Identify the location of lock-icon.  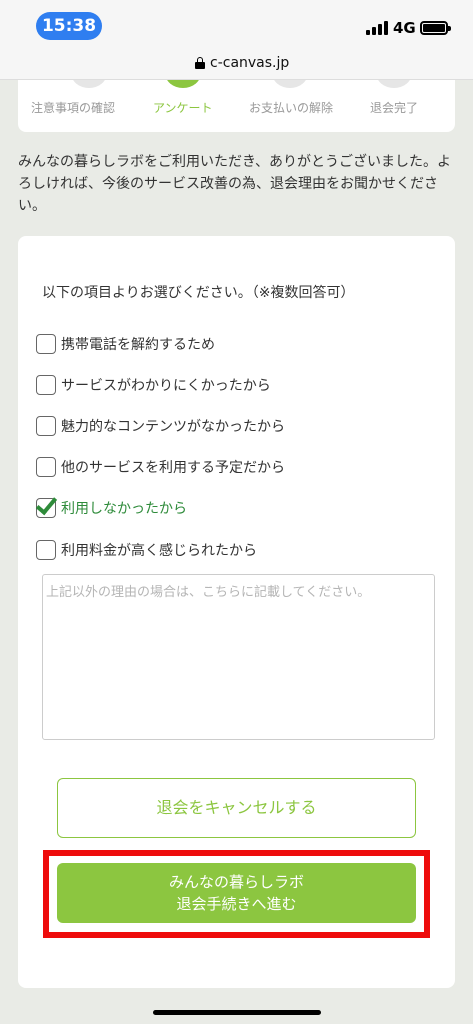
(200, 63).